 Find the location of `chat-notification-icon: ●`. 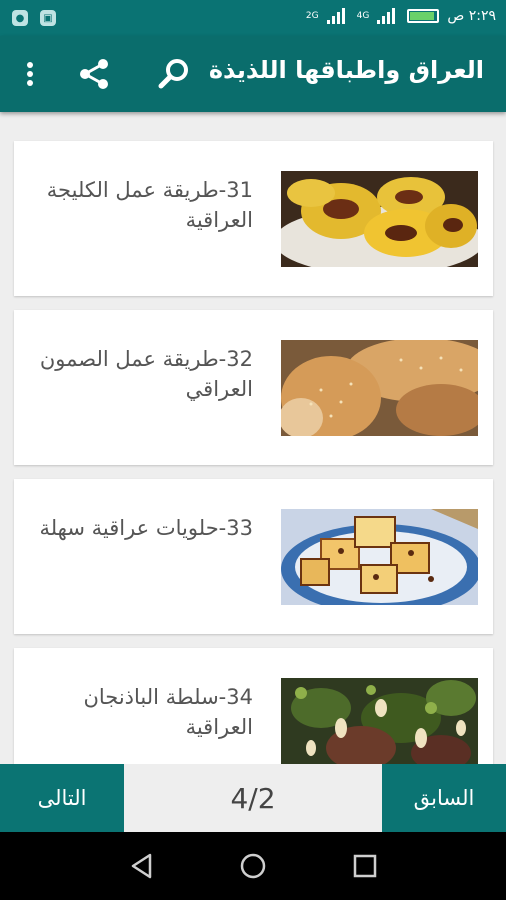

chat-notification-icon: ● is located at coordinates (20, 18).